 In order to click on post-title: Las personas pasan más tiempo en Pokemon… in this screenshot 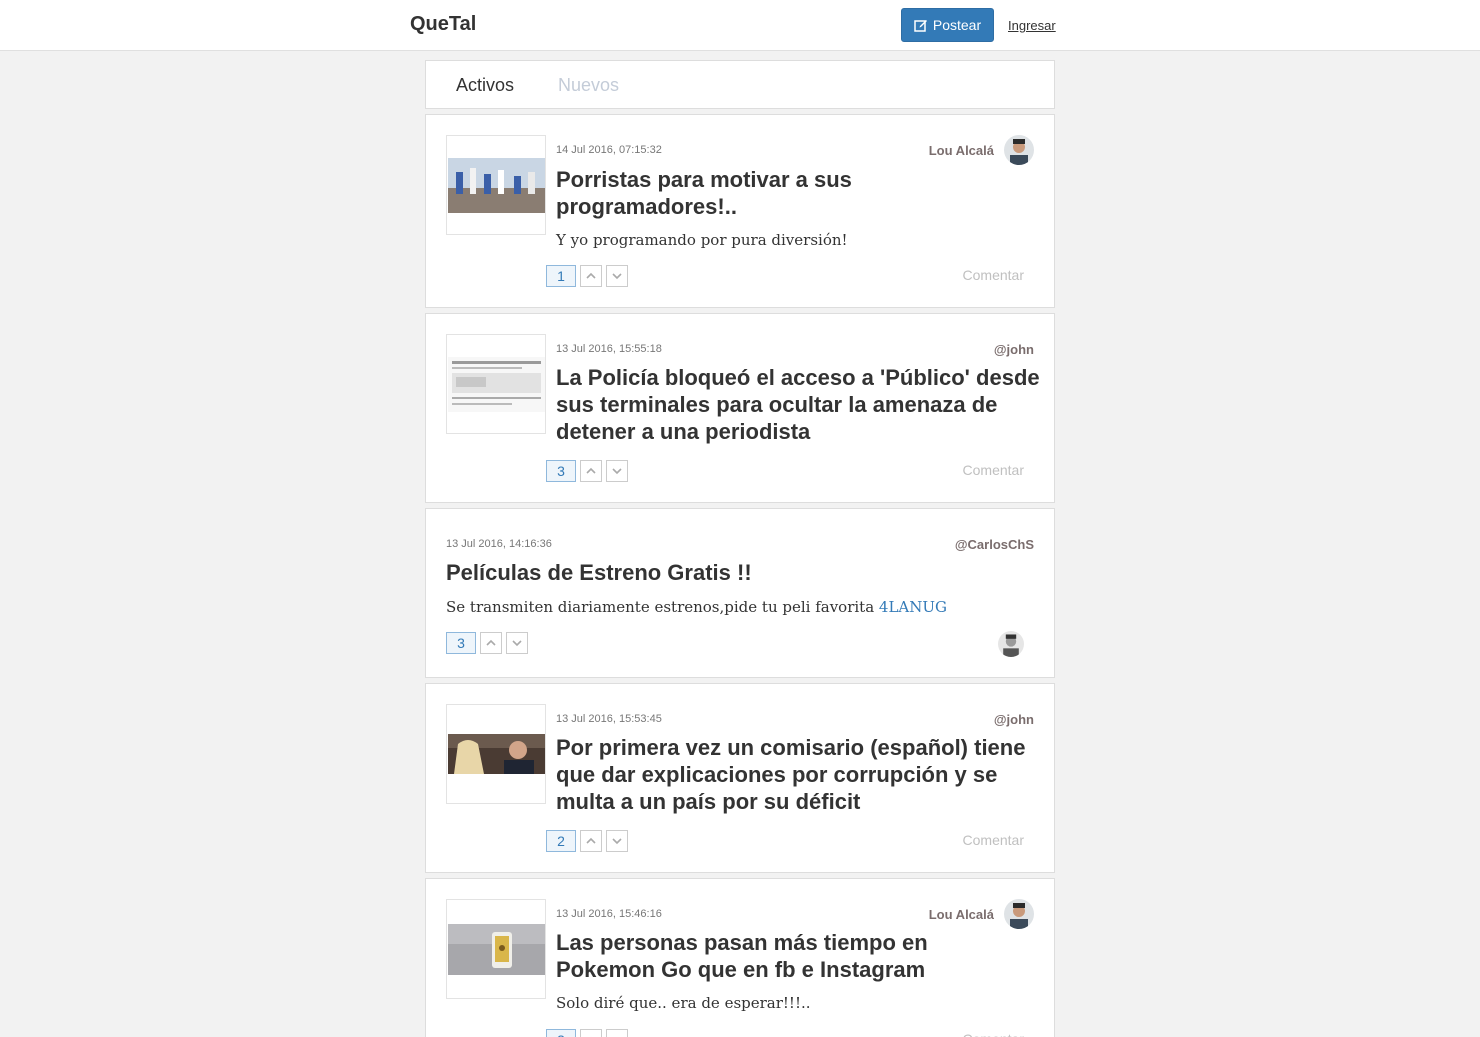, I will do `click(756, 956)`.